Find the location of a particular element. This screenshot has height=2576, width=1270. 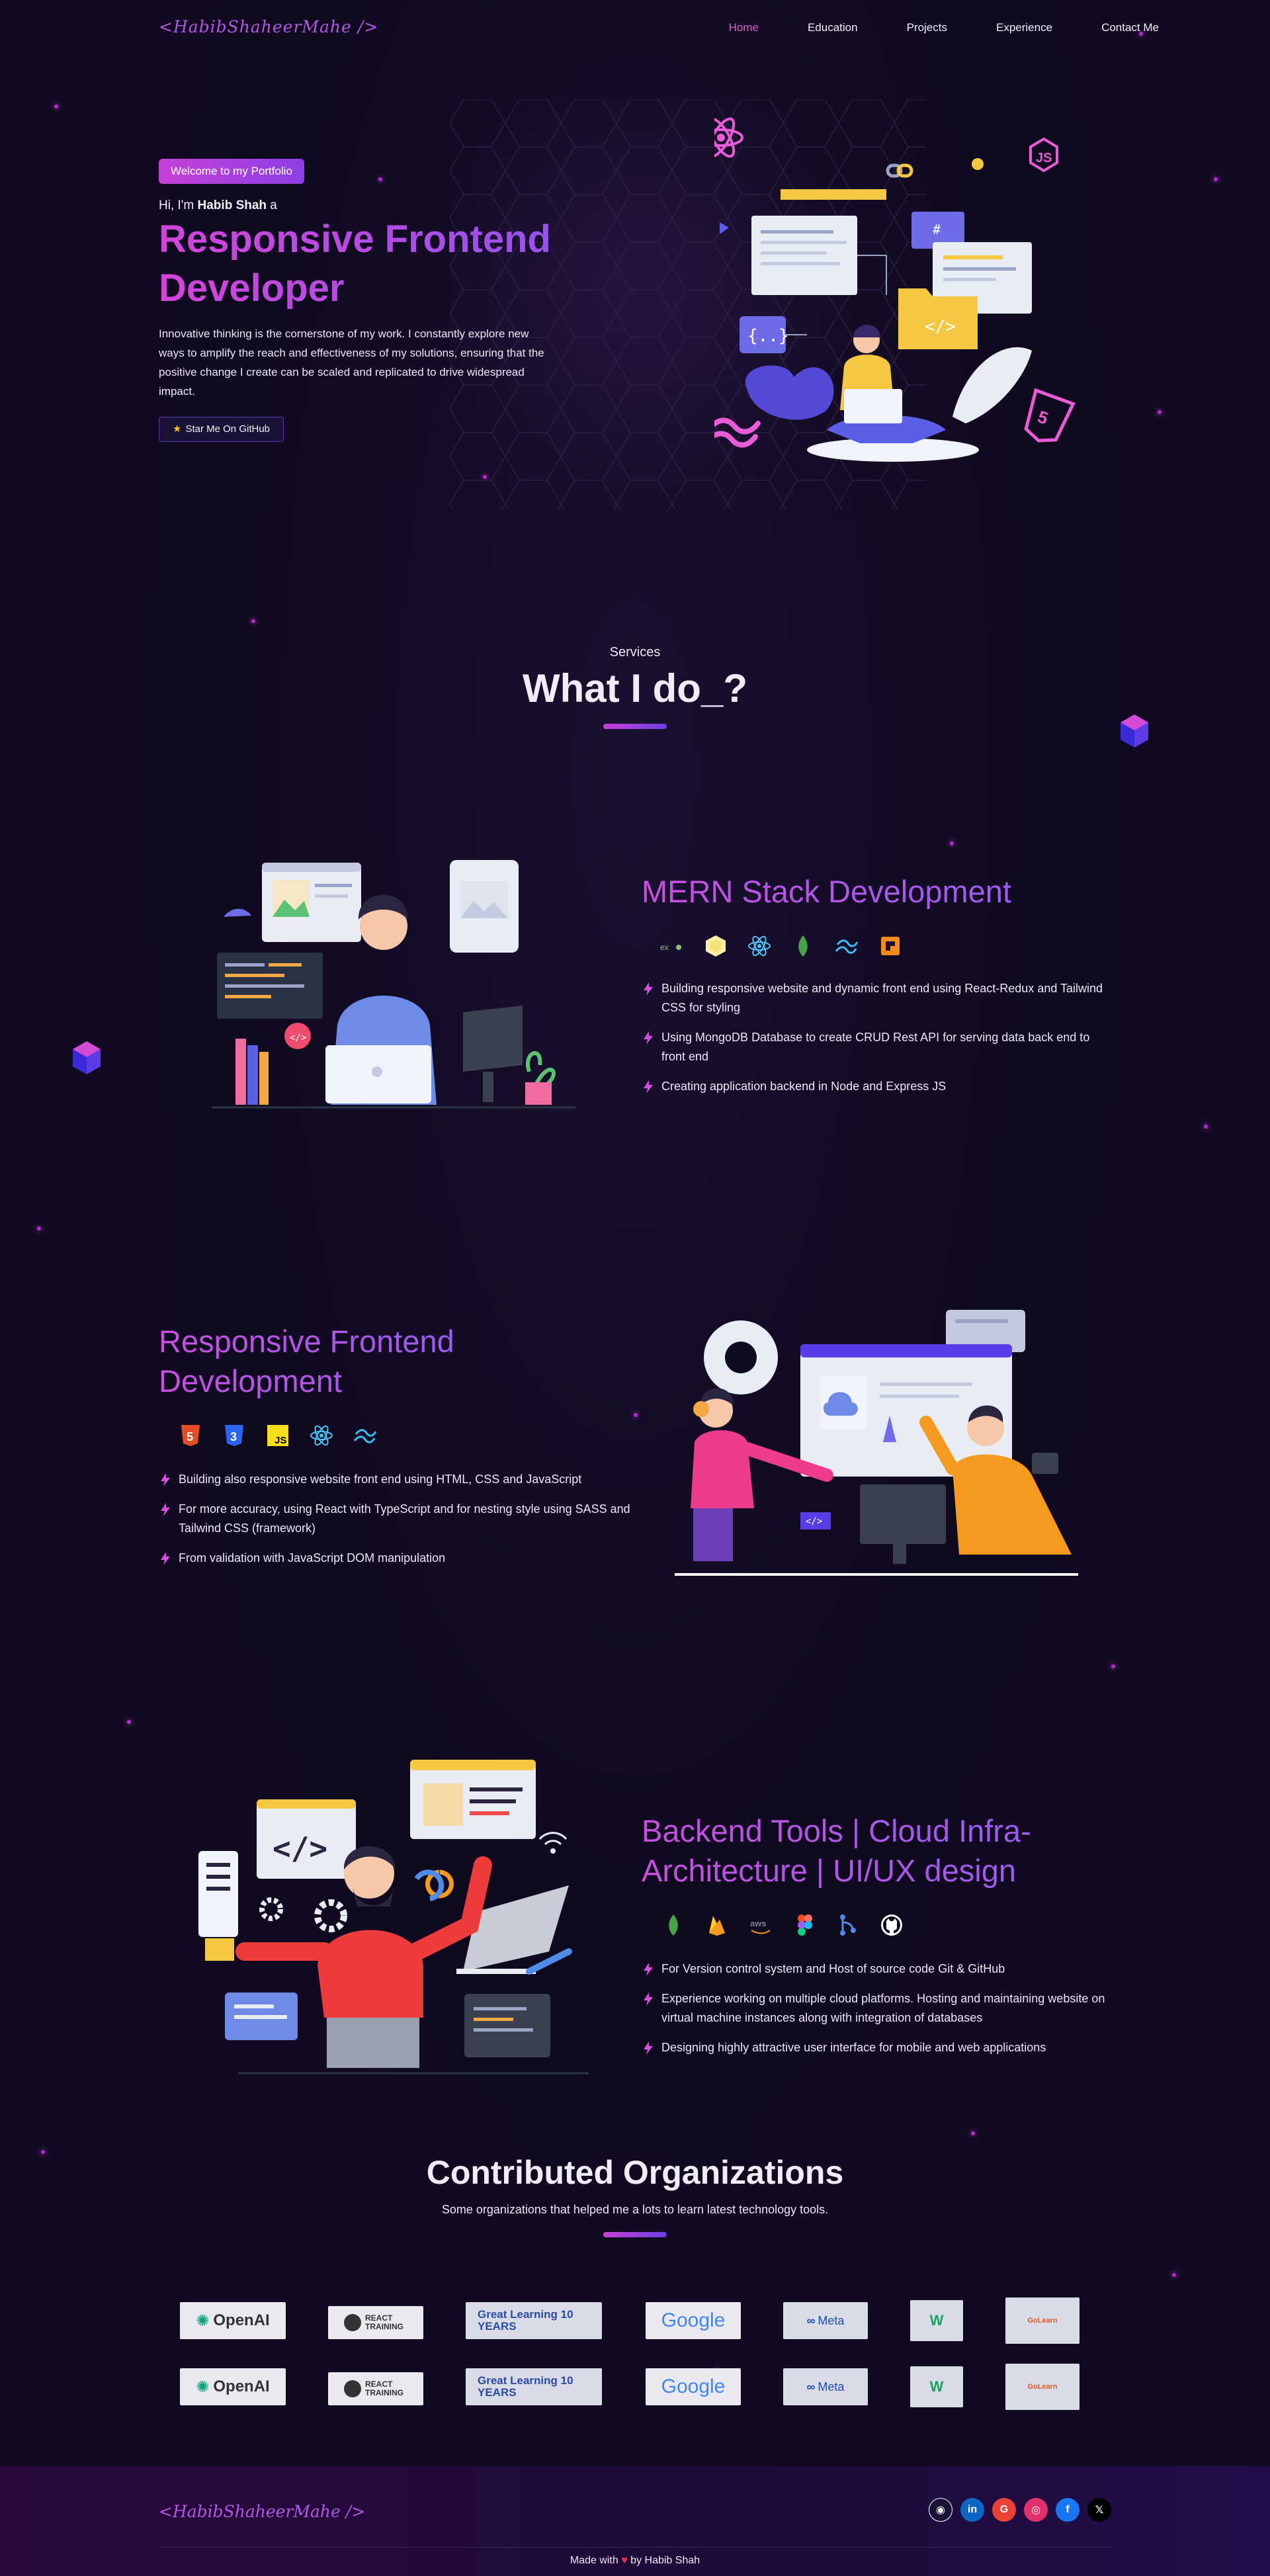

svg-text: 3 is located at coordinates (233, 1436).